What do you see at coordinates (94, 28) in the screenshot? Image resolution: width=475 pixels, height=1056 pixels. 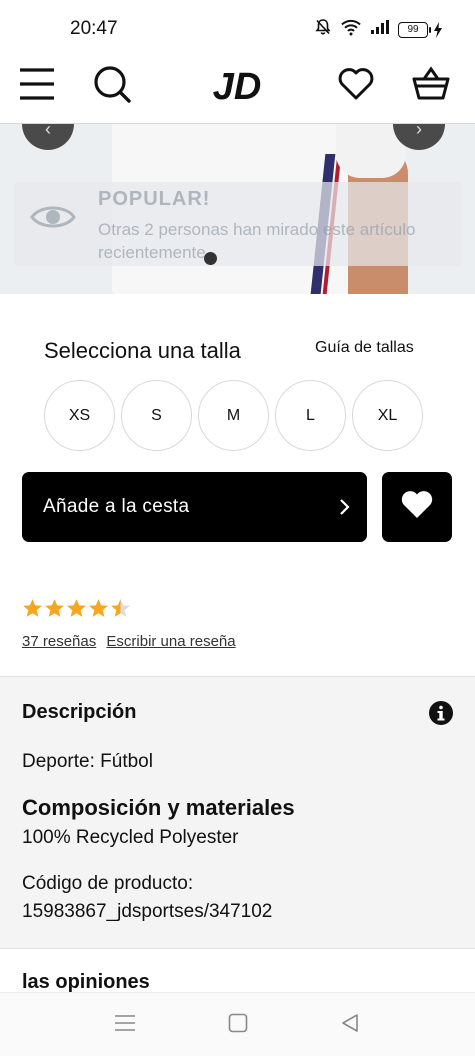 I see `status-time: 20:47` at bounding box center [94, 28].